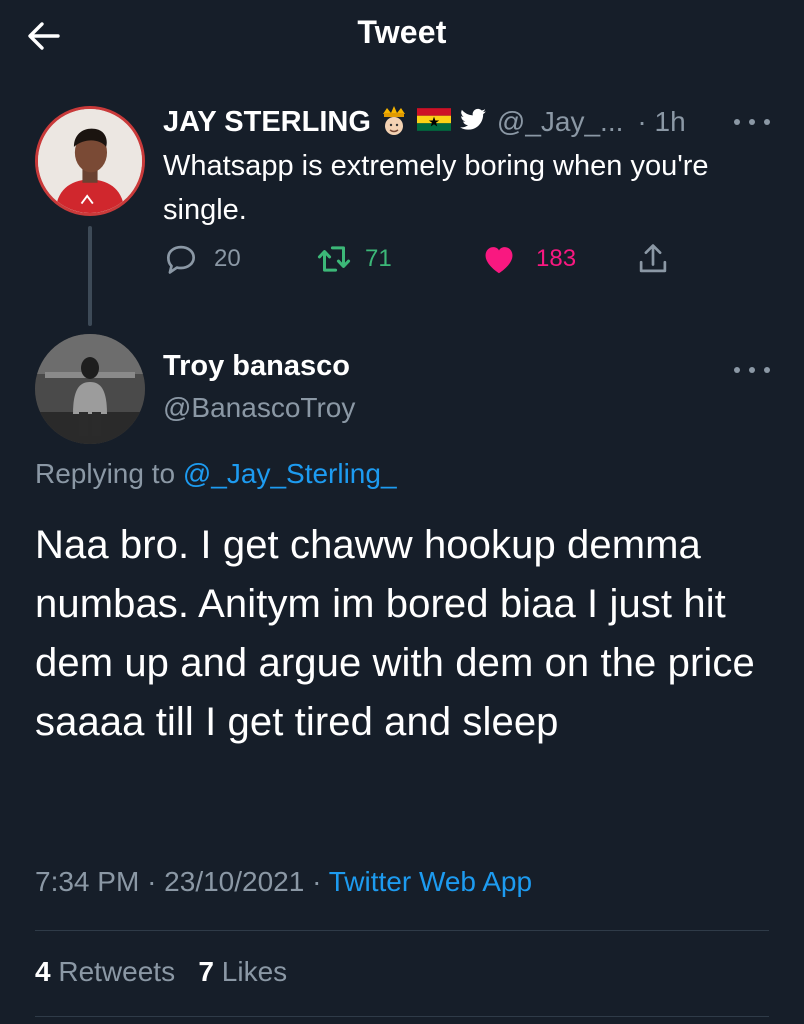 The width and height of the screenshot is (804, 1024). I want to click on tweet-source-link: Twitter Web App, so click(430, 881).